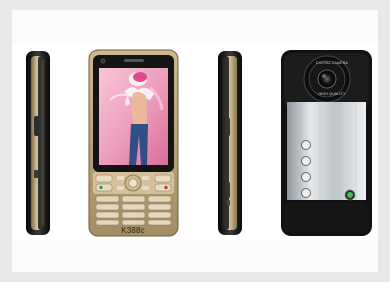  I want to click on status-light, so click(350, 195).